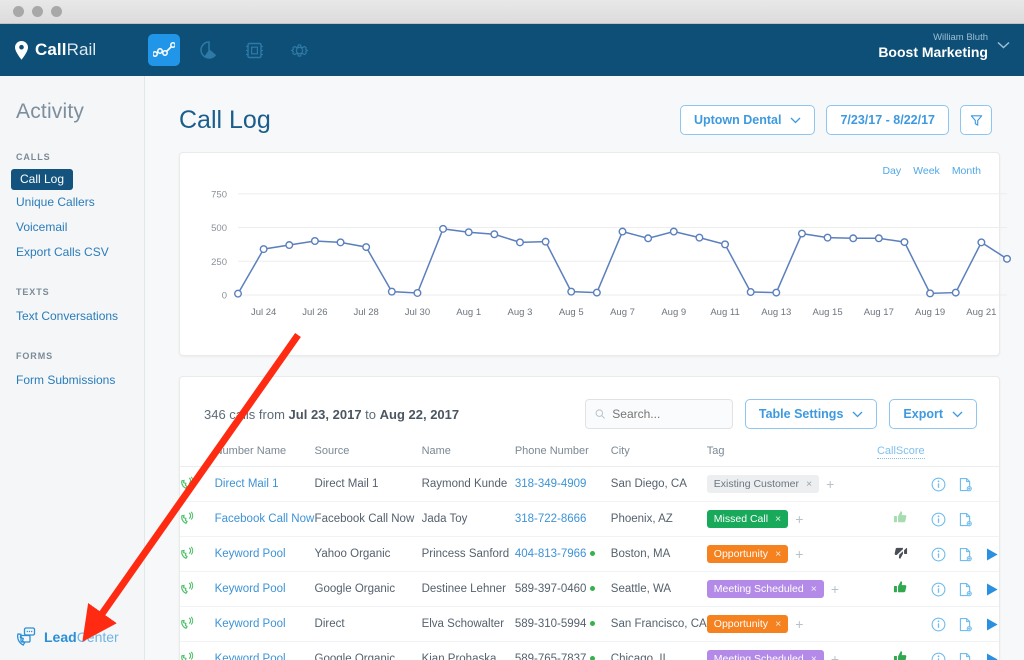 This screenshot has width=1024, height=660. Describe the element at coordinates (811, 414) in the screenshot. I see `table-settings-button: Table Settings` at that location.